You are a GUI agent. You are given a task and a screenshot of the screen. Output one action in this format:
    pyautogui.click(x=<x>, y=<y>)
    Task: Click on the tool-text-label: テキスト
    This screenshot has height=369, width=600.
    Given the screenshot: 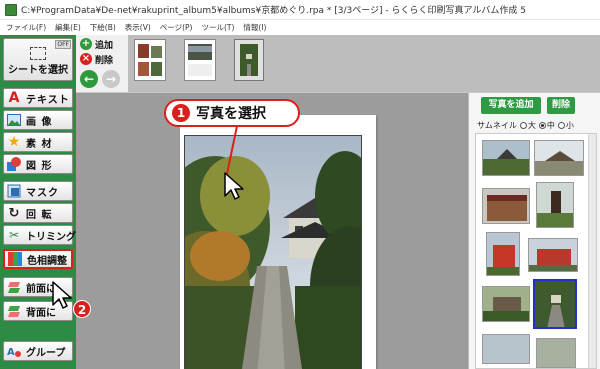 What is the action you would take?
    pyautogui.click(x=48, y=100)
    